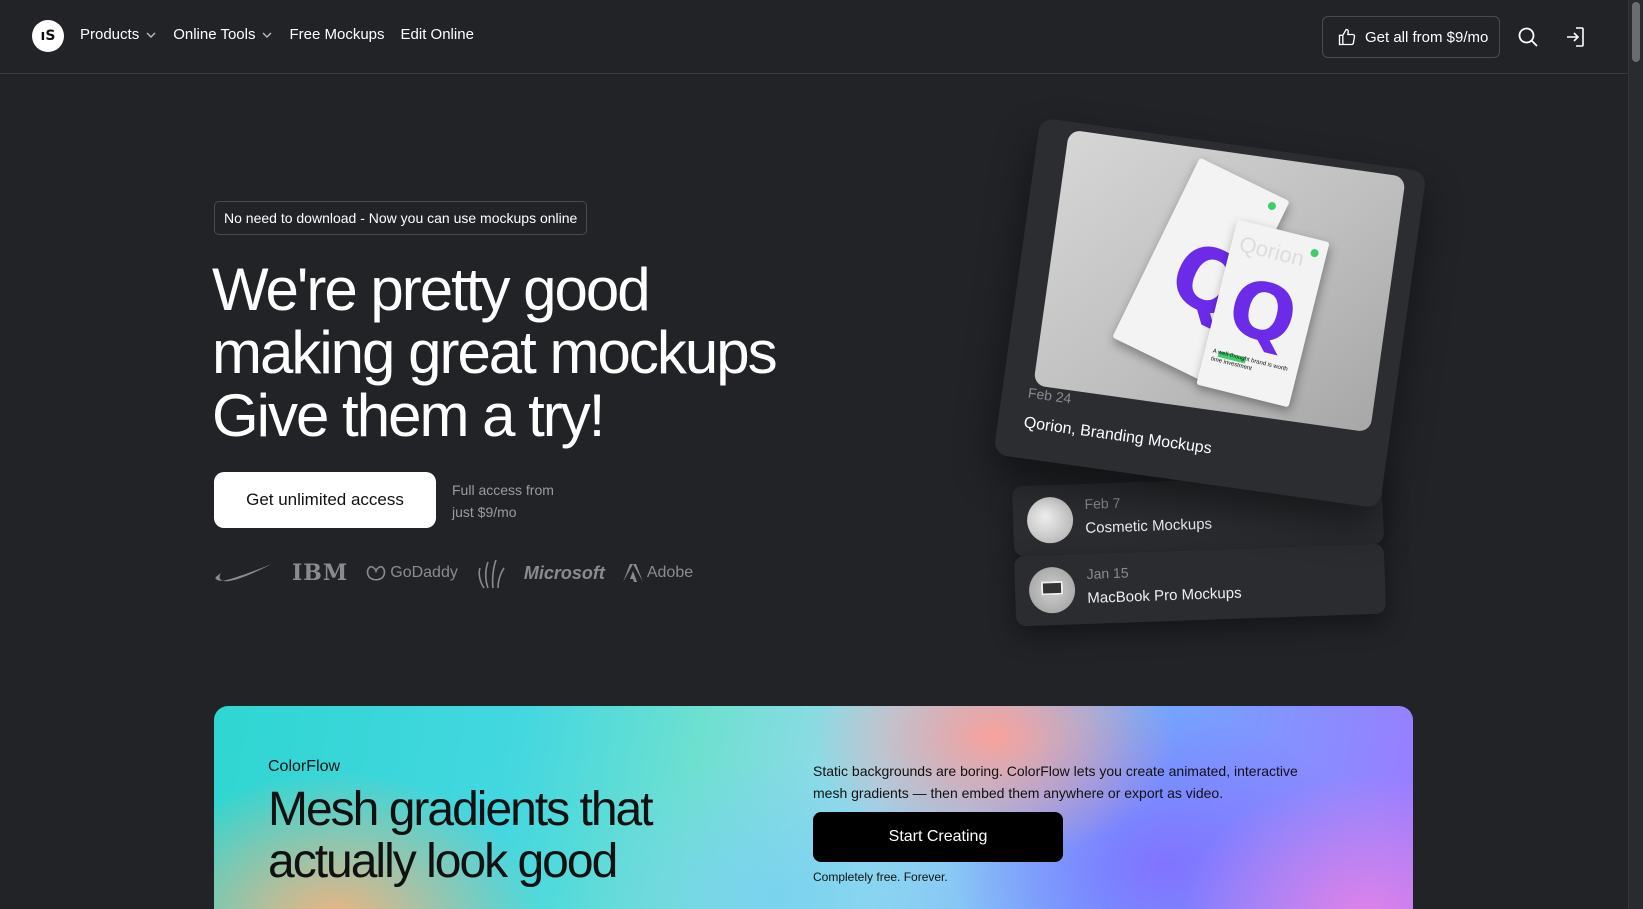  Describe the element at coordinates (424, 572) in the screenshot. I see `godaddy-label: GoDaddy` at that location.